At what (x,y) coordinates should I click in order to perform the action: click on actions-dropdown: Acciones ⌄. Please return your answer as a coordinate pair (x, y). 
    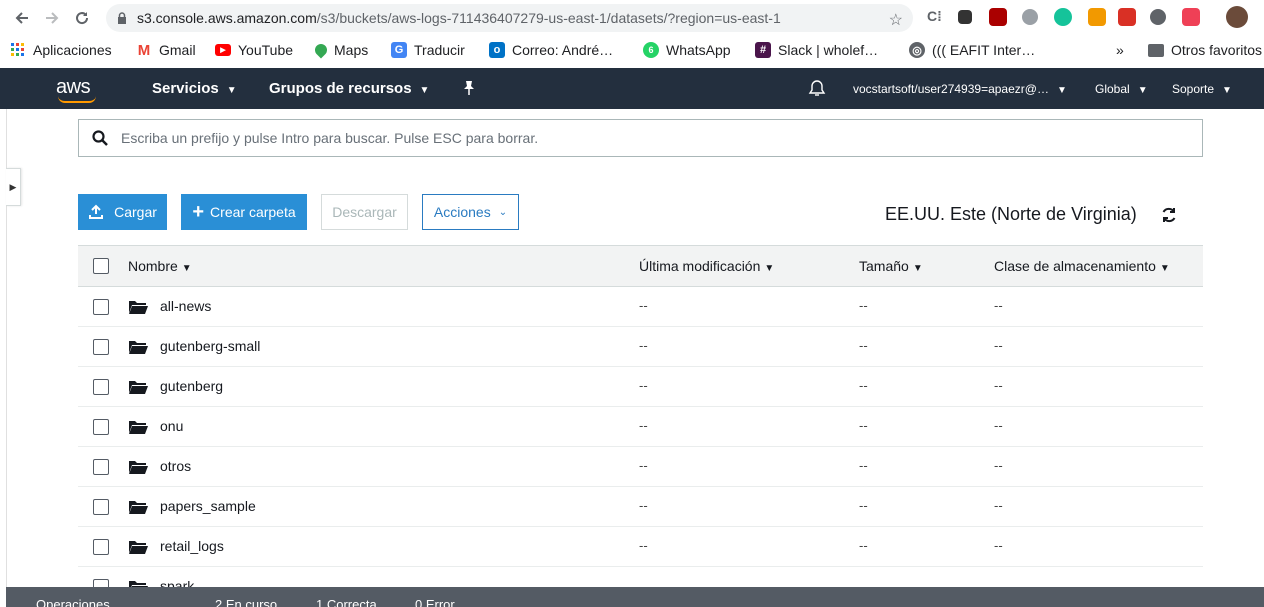
    Looking at the image, I should click on (470, 212).